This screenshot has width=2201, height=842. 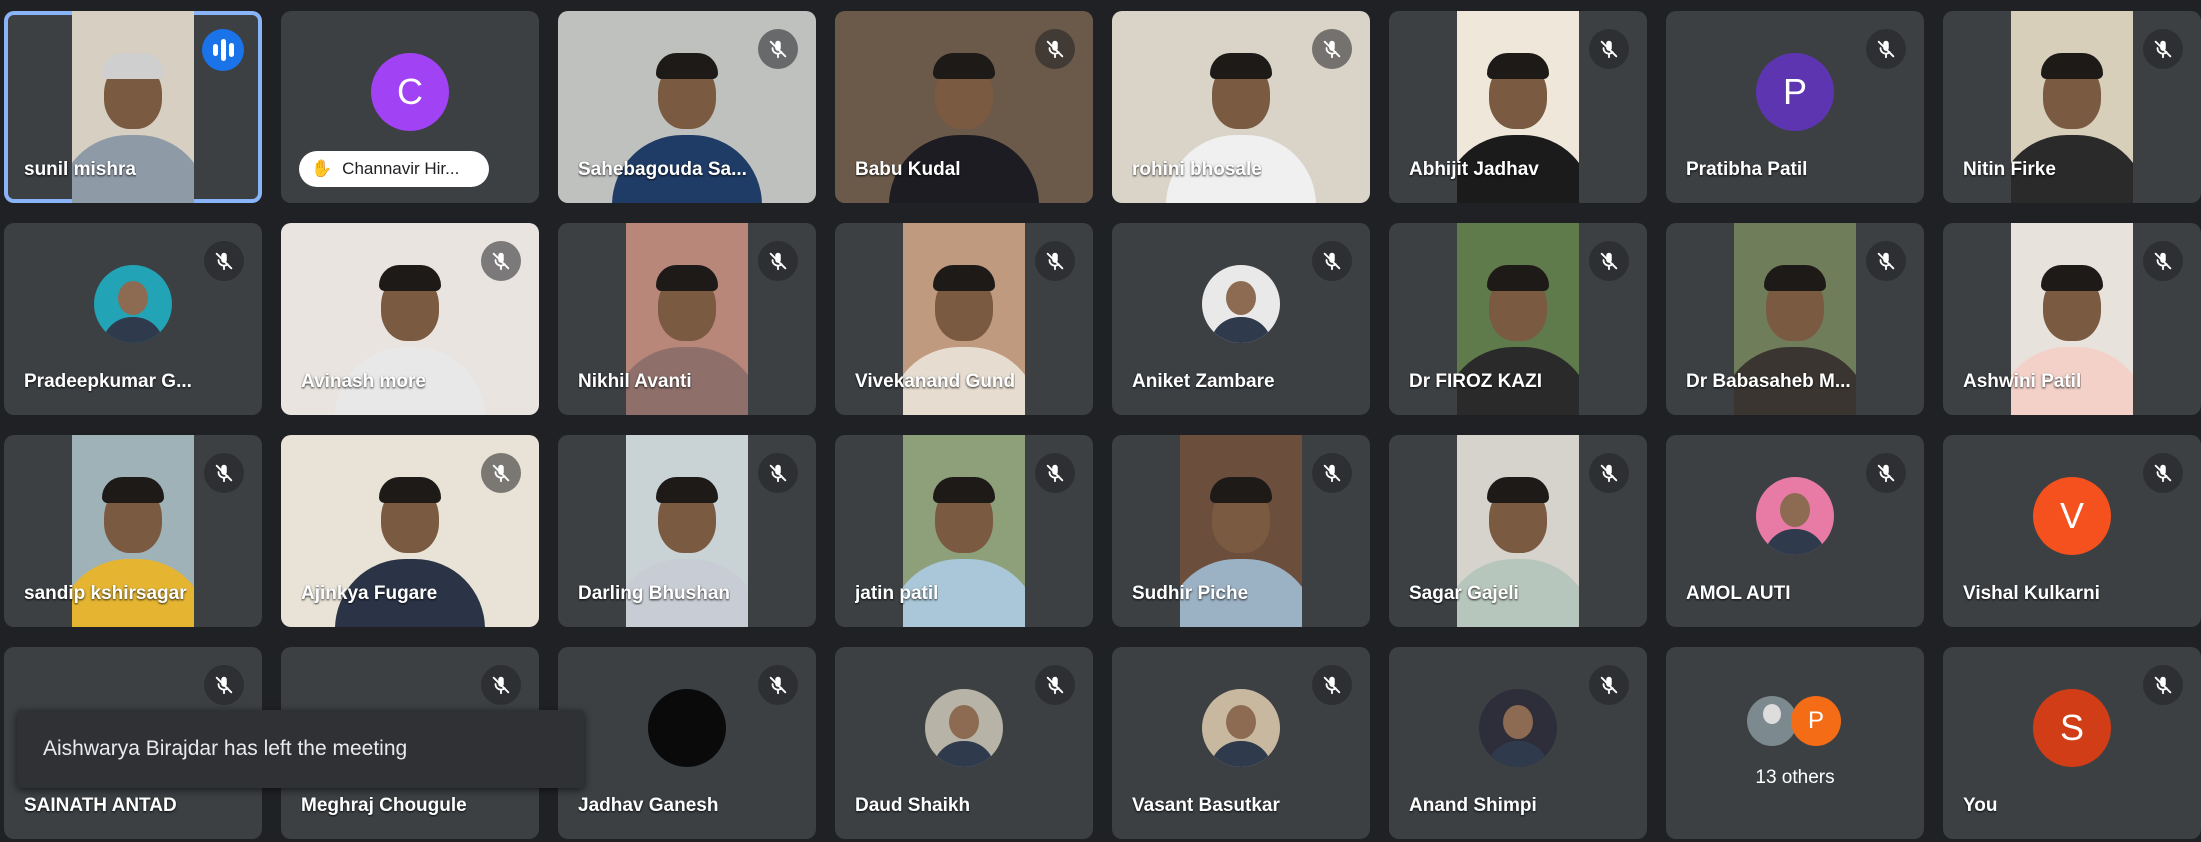 What do you see at coordinates (2072, 743) in the screenshot?
I see `participant-tile: S You` at bounding box center [2072, 743].